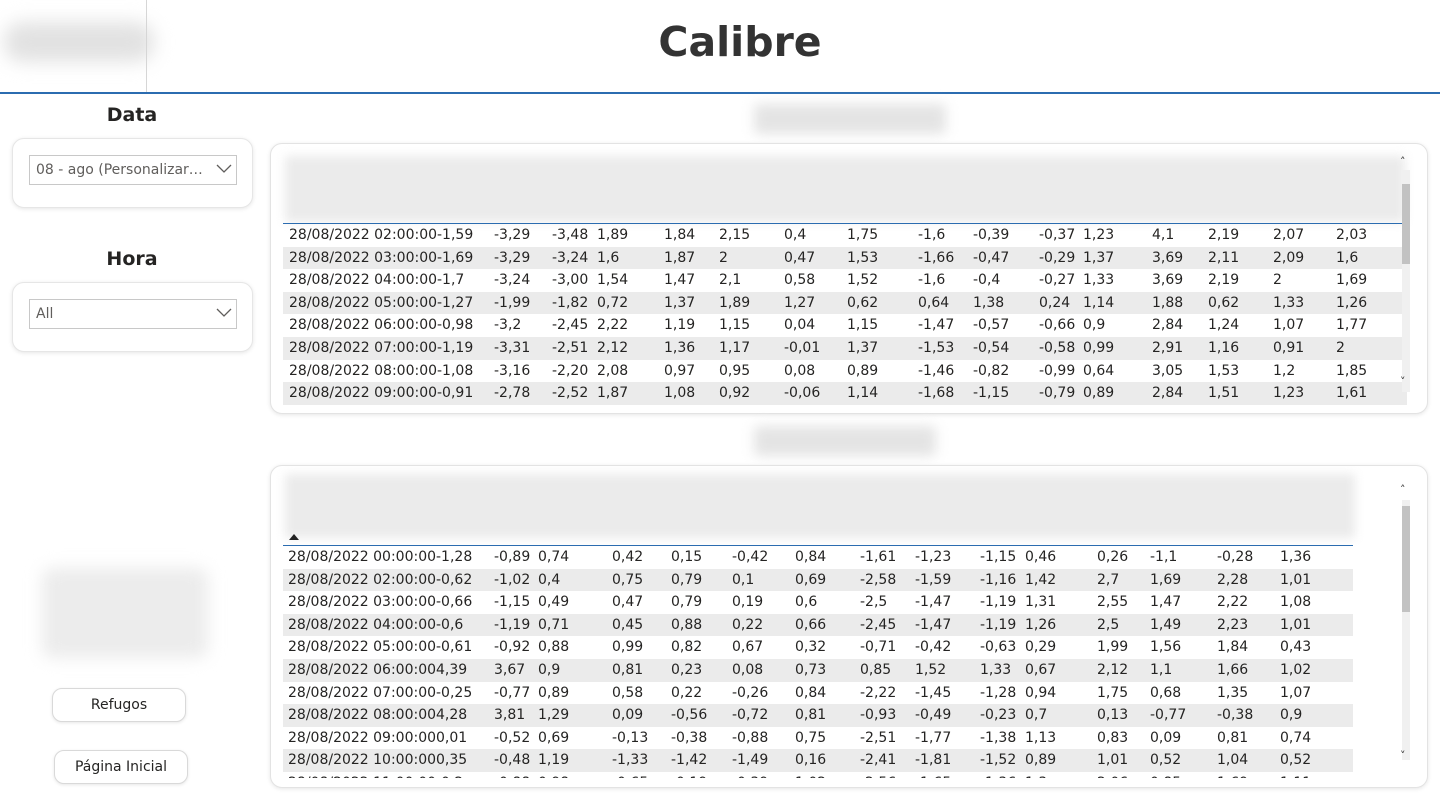 The image size is (1440, 807). What do you see at coordinates (362, 557) in the screenshot?
I see `timestamp-cell: 28/08/2022 00:00:00` at bounding box center [362, 557].